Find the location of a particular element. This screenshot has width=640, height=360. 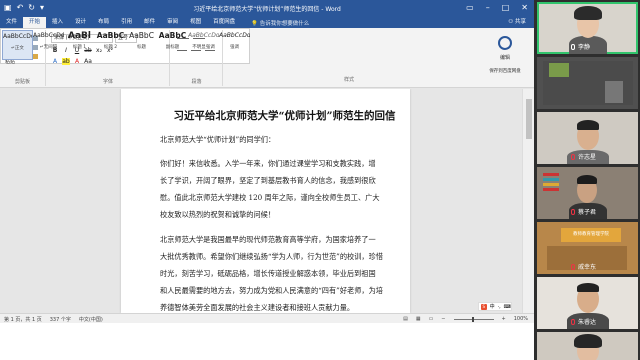

find-icon is located at coordinates (505, 43).